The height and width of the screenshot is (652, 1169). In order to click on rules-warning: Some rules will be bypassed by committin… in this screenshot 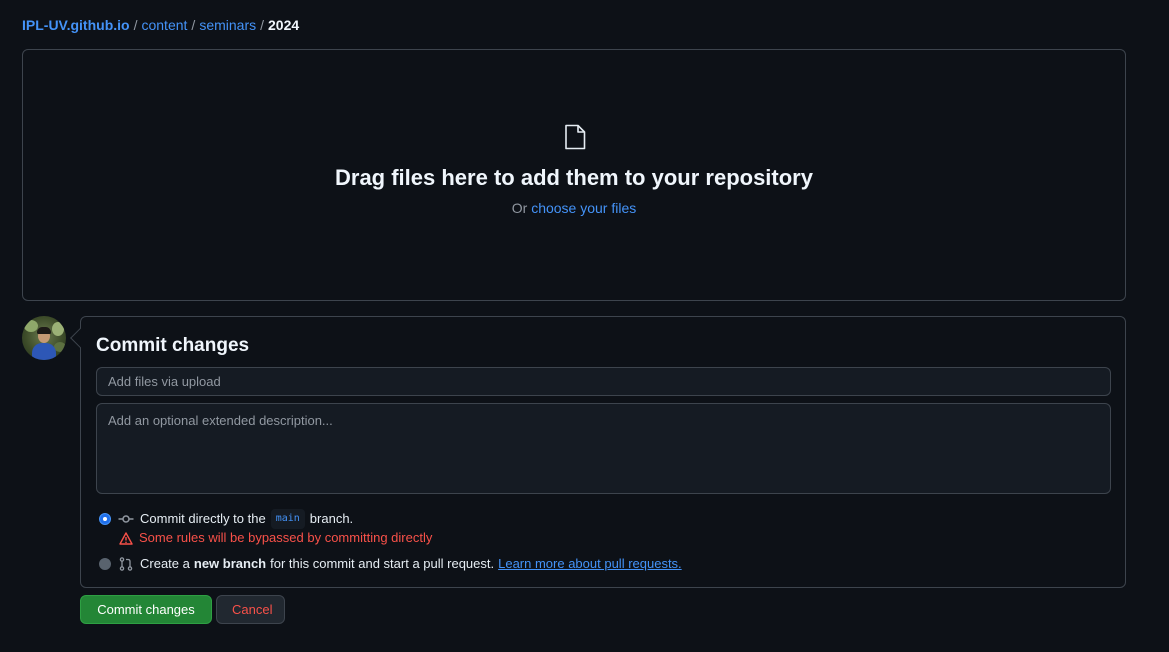, I will do `click(275, 538)`.